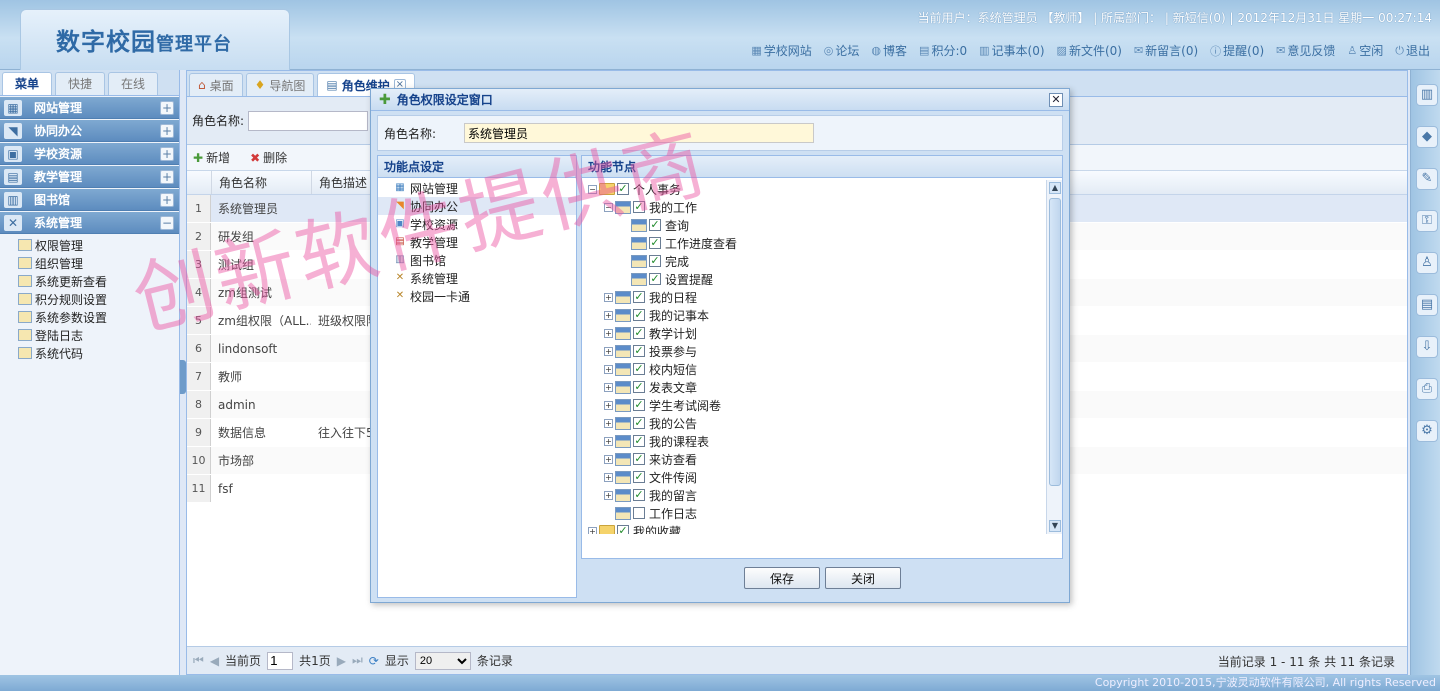 Image resolution: width=1440 pixels, height=691 pixels. What do you see at coordinates (1427, 137) in the screenshot?
I see `eraser-icon: ◆` at bounding box center [1427, 137].